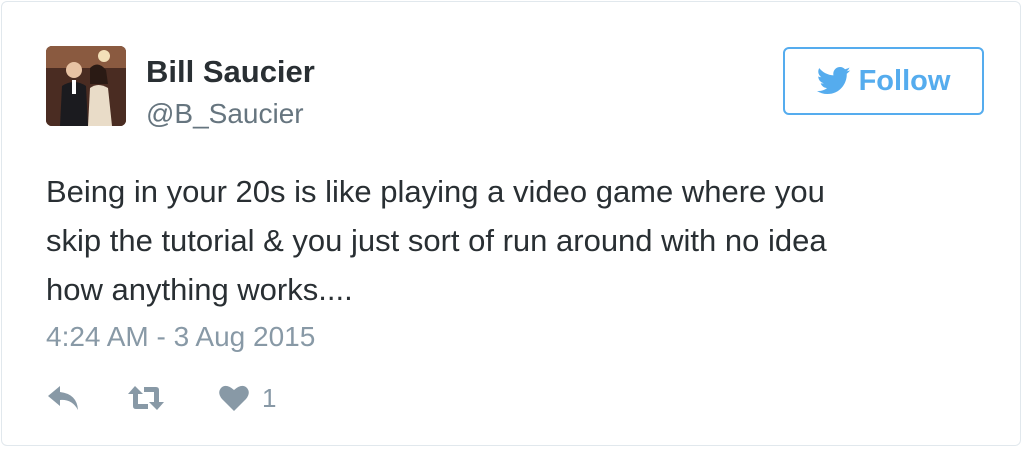 The height and width of the screenshot is (449, 1024). I want to click on timestamp: 4:24 AM - 3 Aug 2015, so click(180, 337).